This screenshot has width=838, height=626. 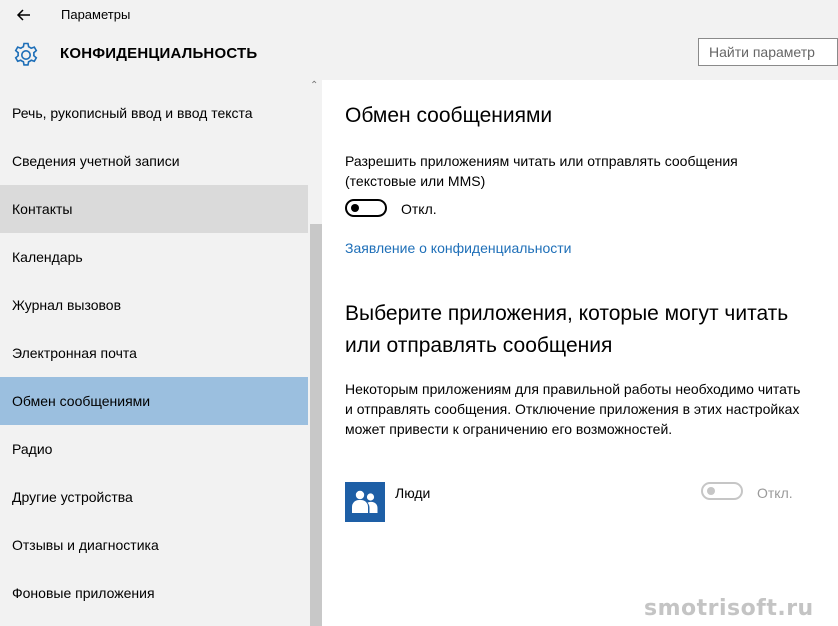 I want to click on sidebar-item-other-devices: Другие устройства, so click(x=154, y=497).